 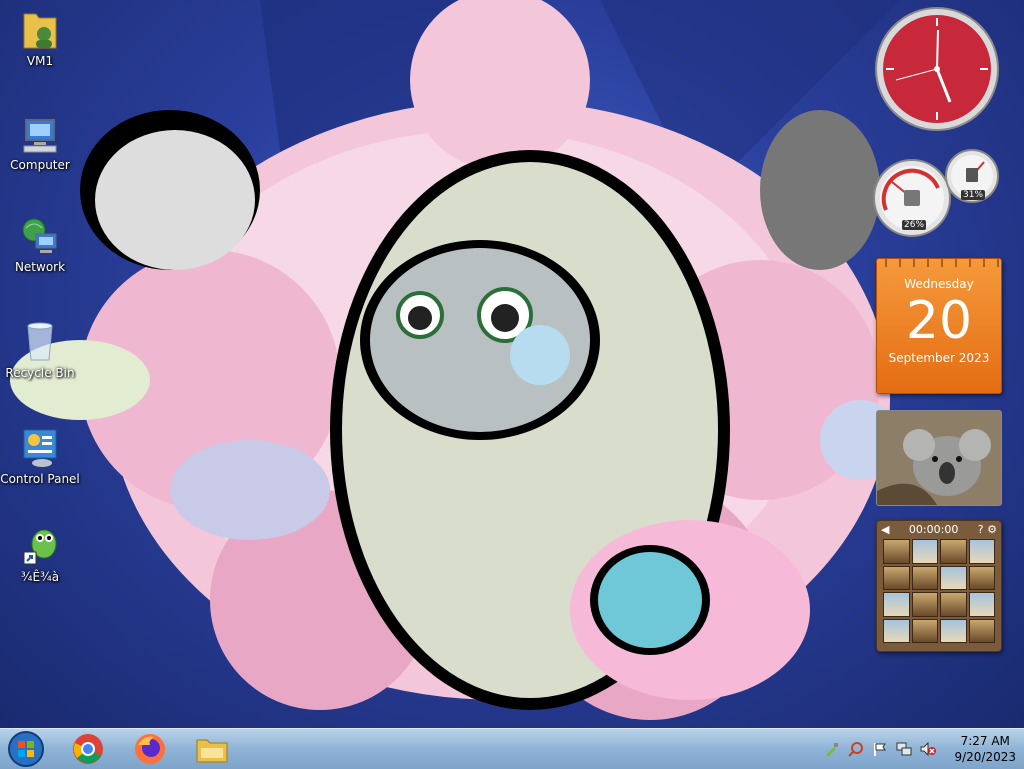 I want to click on app-shortcut-icon, so click(x=40, y=547).